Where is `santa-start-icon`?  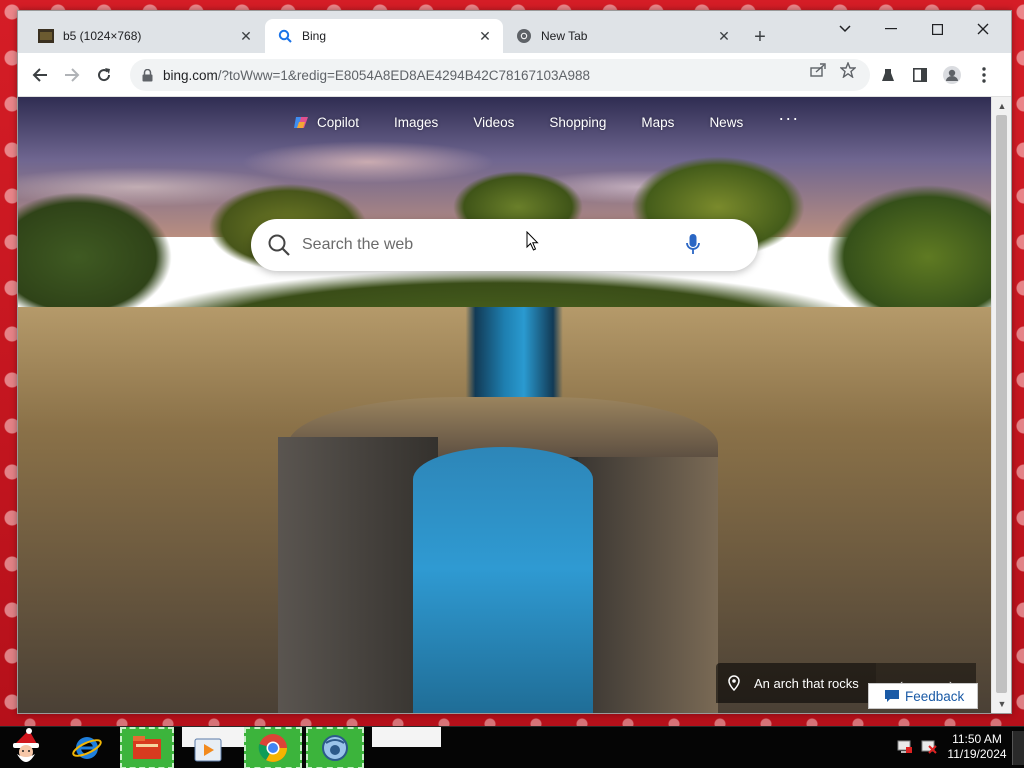 santa-start-icon is located at coordinates (27, 747).